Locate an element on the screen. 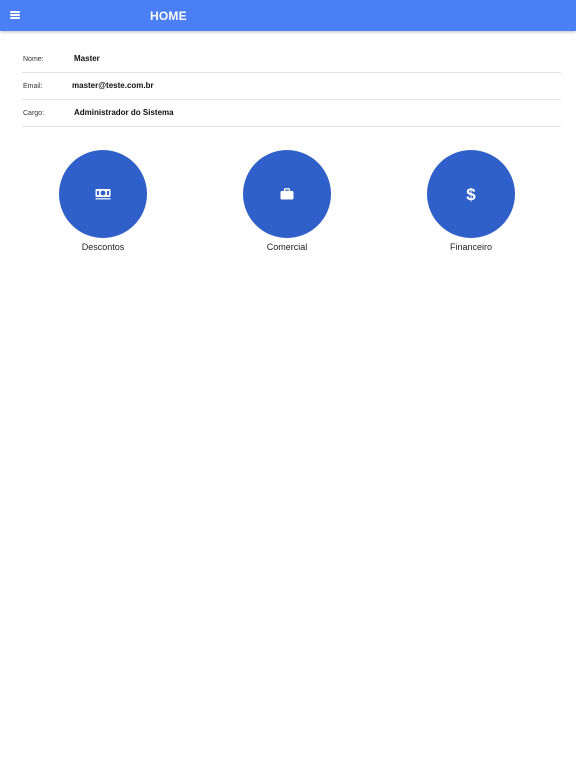  dollar-icon: $ is located at coordinates (471, 194).